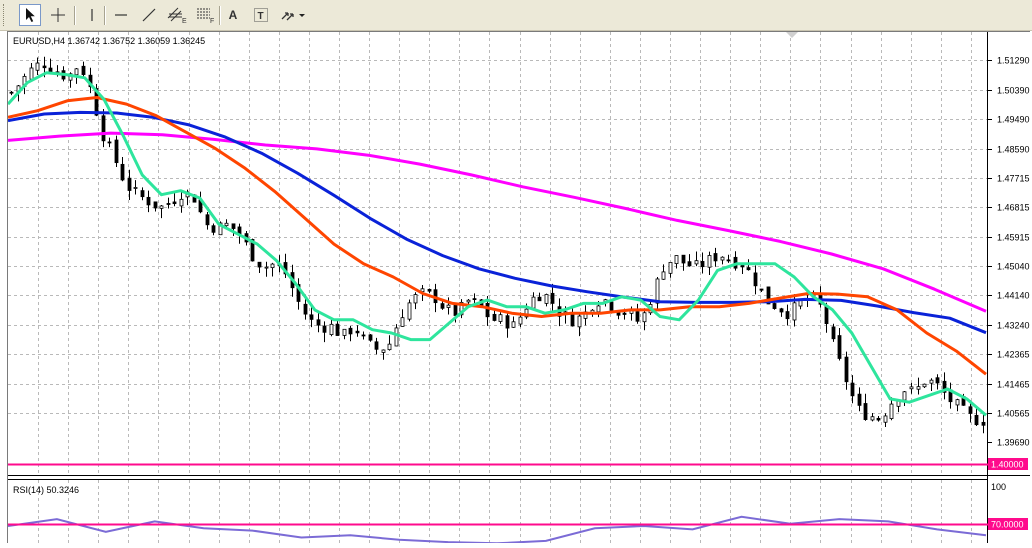  I want to click on text-label-tool-button: T, so click(261, 15).